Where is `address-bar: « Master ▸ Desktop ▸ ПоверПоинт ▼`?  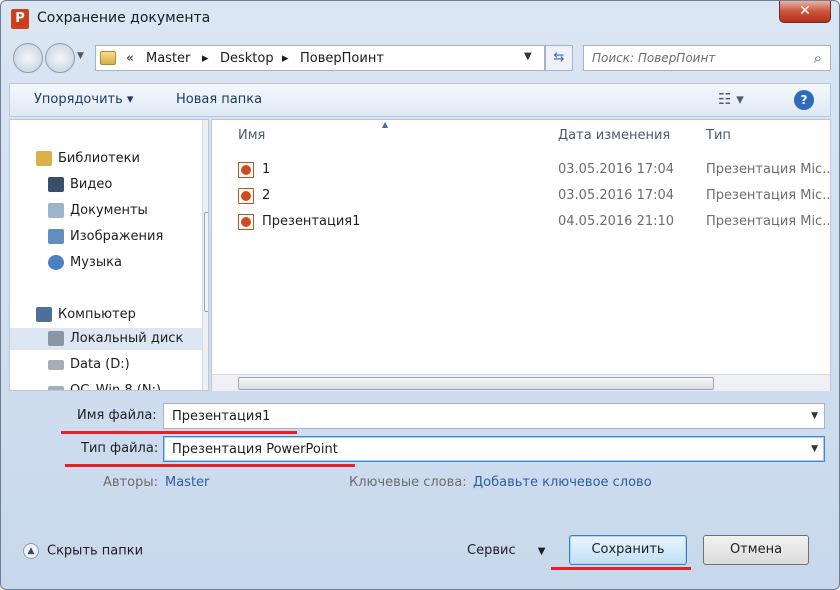 address-bar: « Master ▸ Desktop ▸ ПоверПоинт ▼ is located at coordinates (320, 58).